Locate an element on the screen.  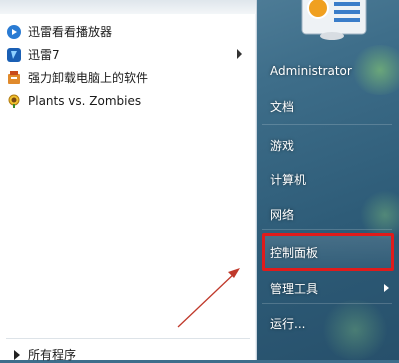
right-item-admin-tools: 管理工具 is located at coordinates (294, 288).